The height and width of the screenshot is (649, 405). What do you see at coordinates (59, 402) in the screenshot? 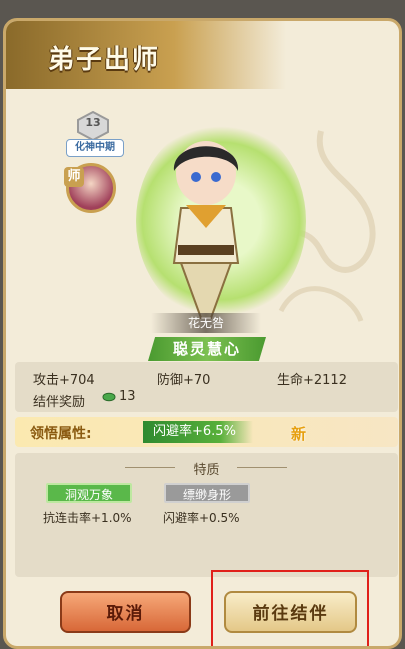
I see `partner-reward-label: 结伴奖励` at bounding box center [59, 402].